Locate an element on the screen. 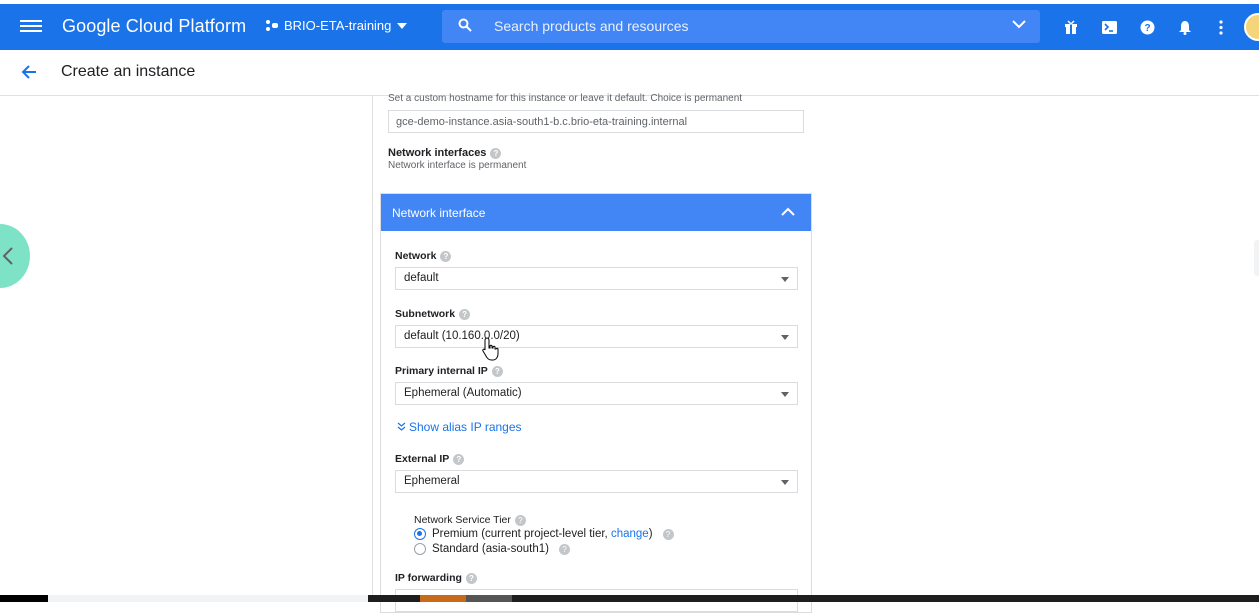 The height and width of the screenshot is (613, 1259). network-select: default is located at coordinates (596, 278).